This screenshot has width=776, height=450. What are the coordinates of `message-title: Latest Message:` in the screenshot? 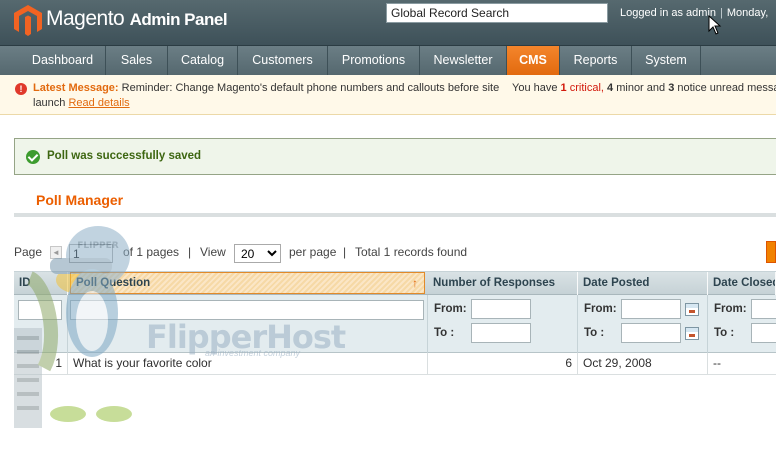 It's located at (76, 88).